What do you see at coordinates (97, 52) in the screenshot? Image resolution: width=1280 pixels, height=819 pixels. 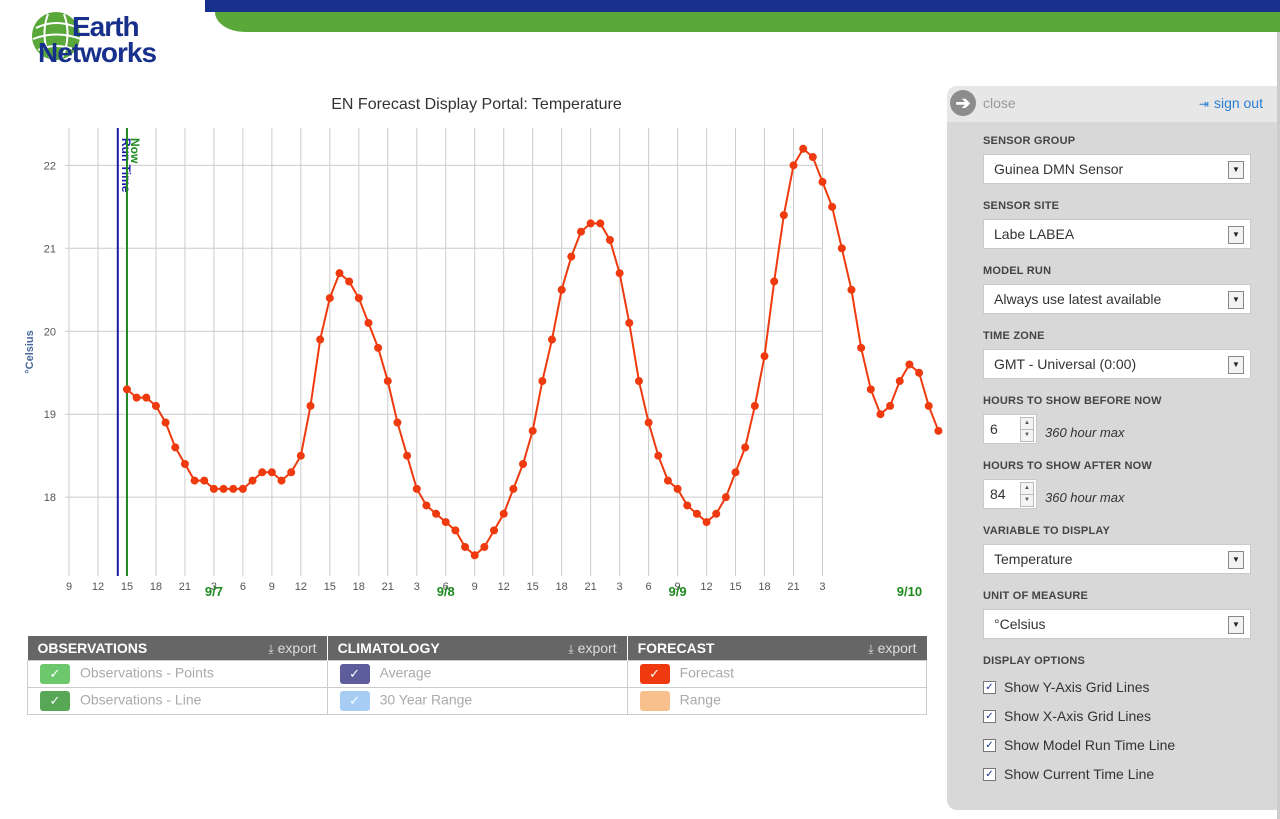 I see `logo-line2: Networks` at bounding box center [97, 52].